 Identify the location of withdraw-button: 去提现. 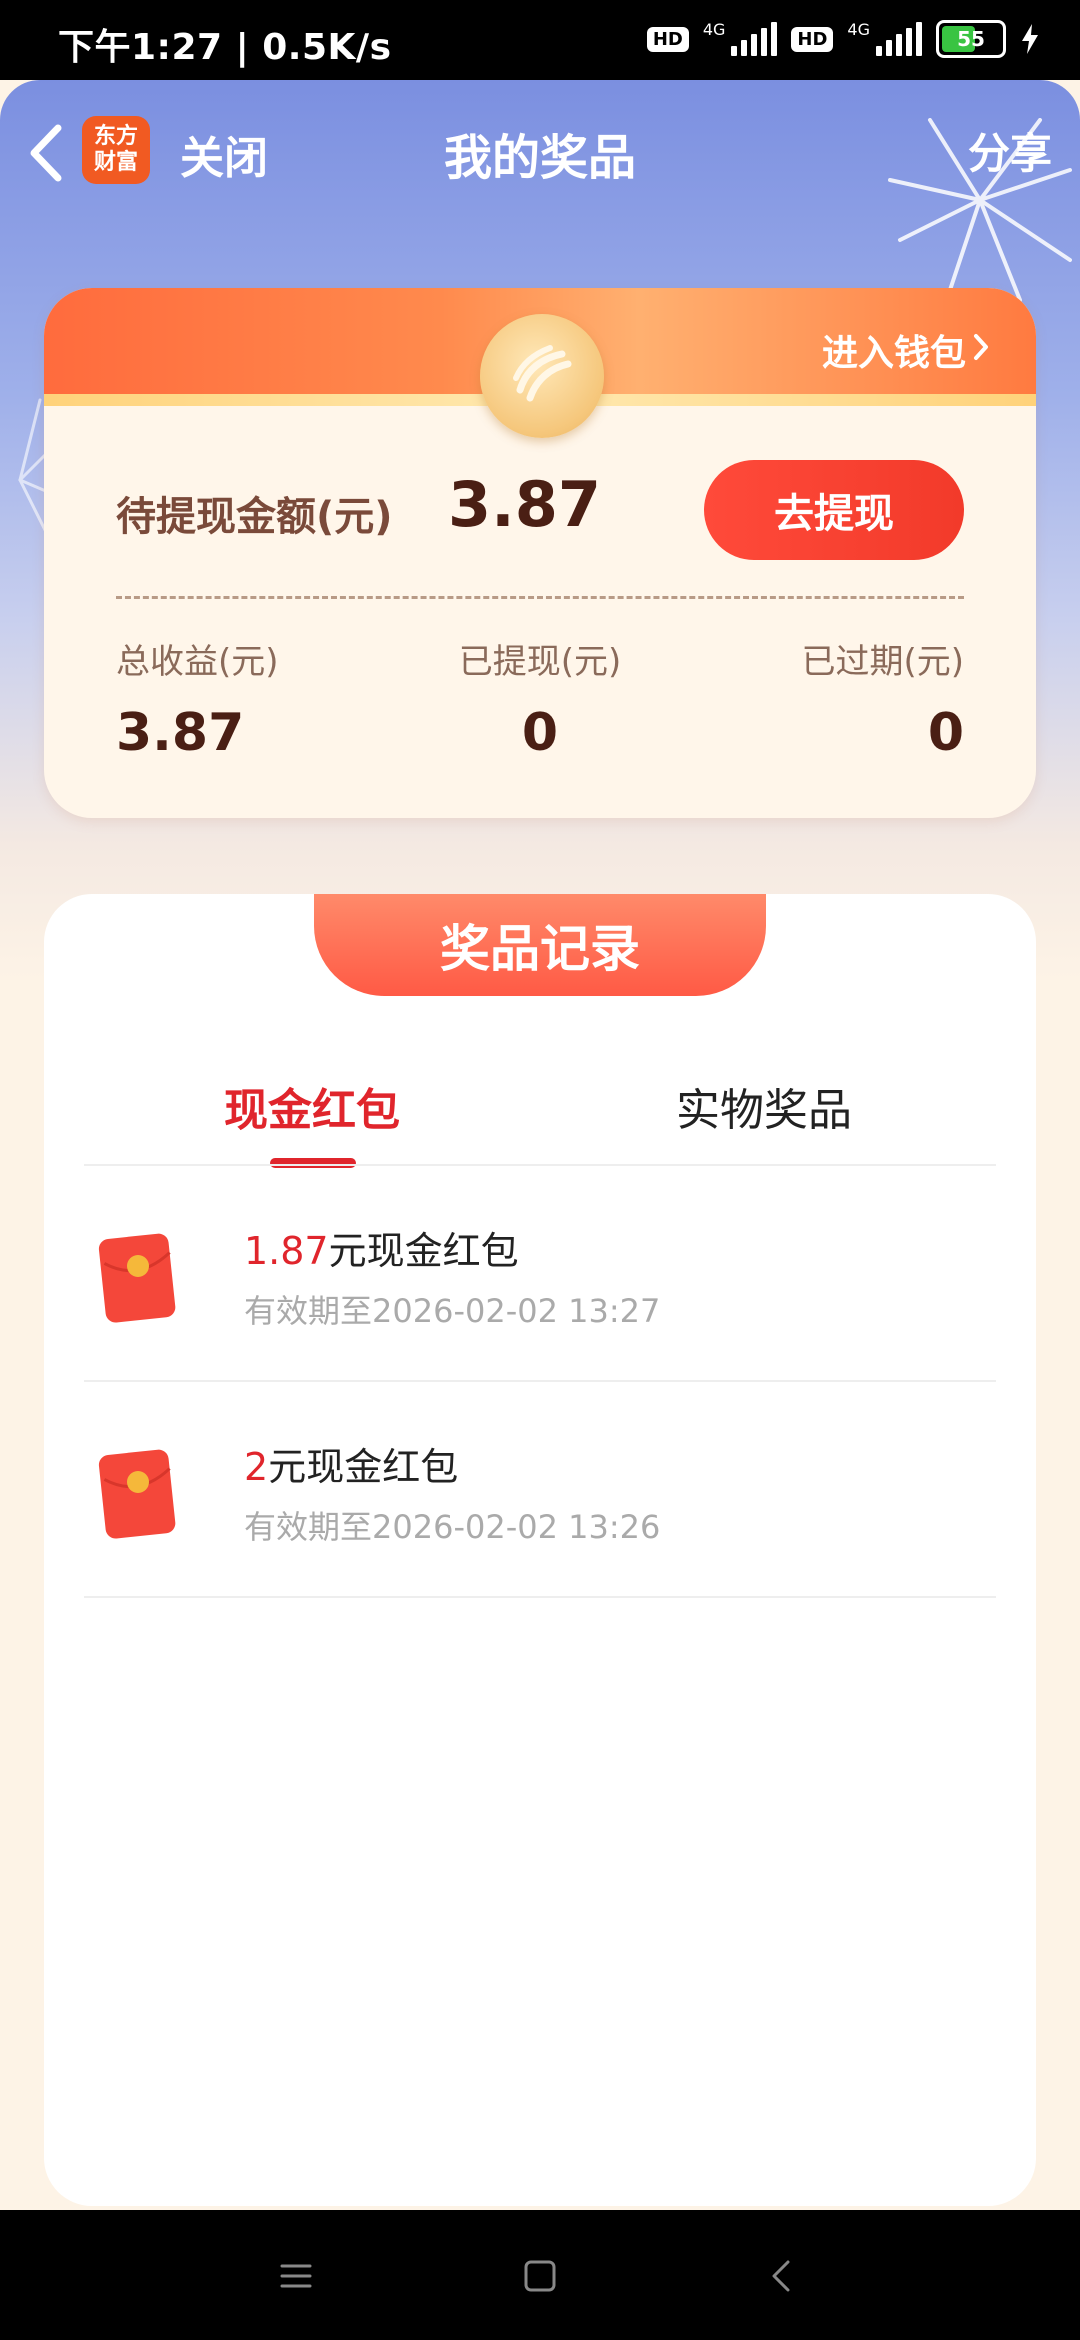
(834, 510).